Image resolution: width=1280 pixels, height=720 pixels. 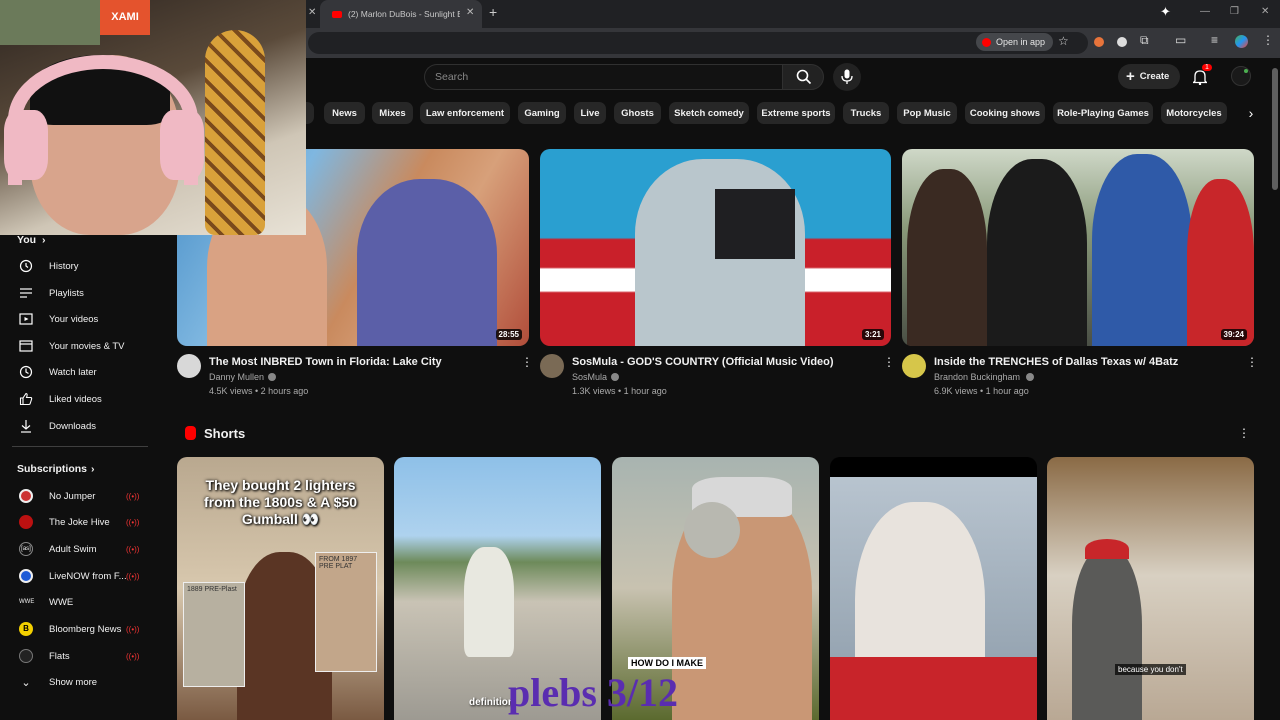 I want to click on shorts-logo-icon, so click(x=190, y=433).